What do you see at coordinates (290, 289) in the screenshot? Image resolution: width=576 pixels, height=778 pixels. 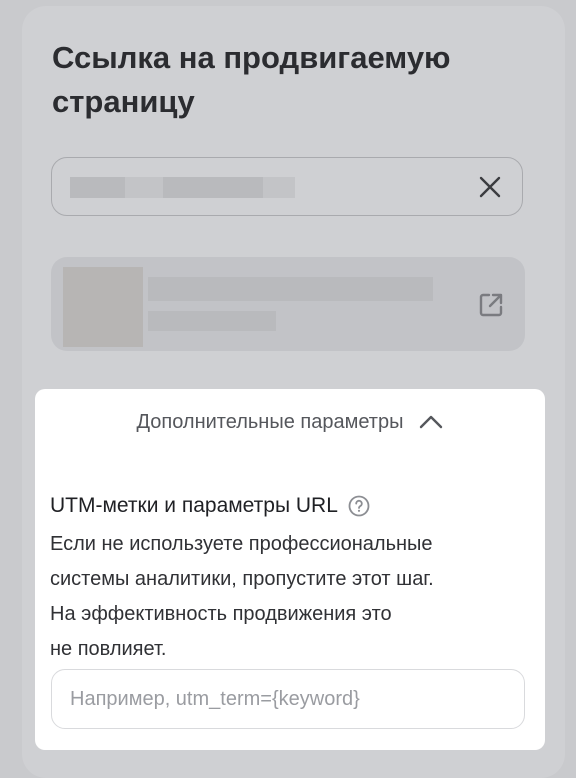 I see `preview-blurred-title` at bounding box center [290, 289].